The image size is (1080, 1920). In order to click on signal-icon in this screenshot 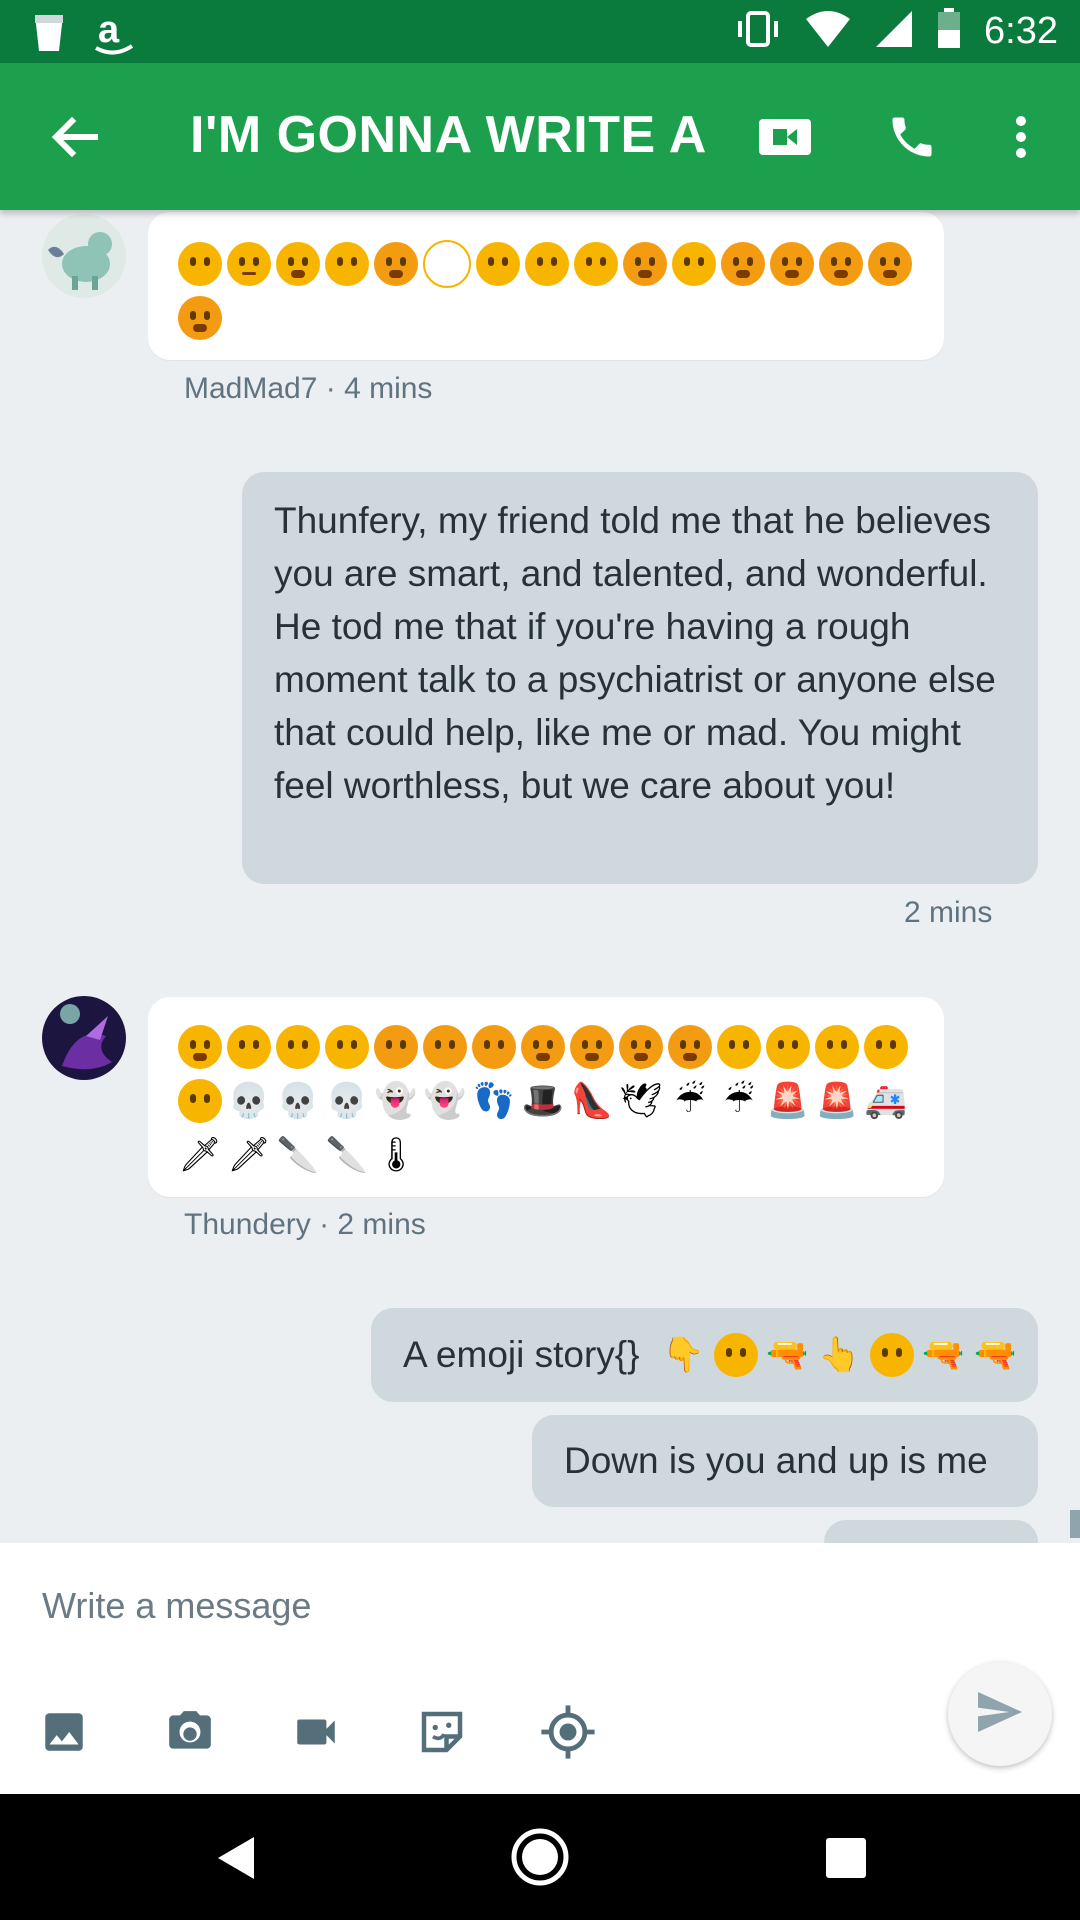, I will do `click(894, 31)`.